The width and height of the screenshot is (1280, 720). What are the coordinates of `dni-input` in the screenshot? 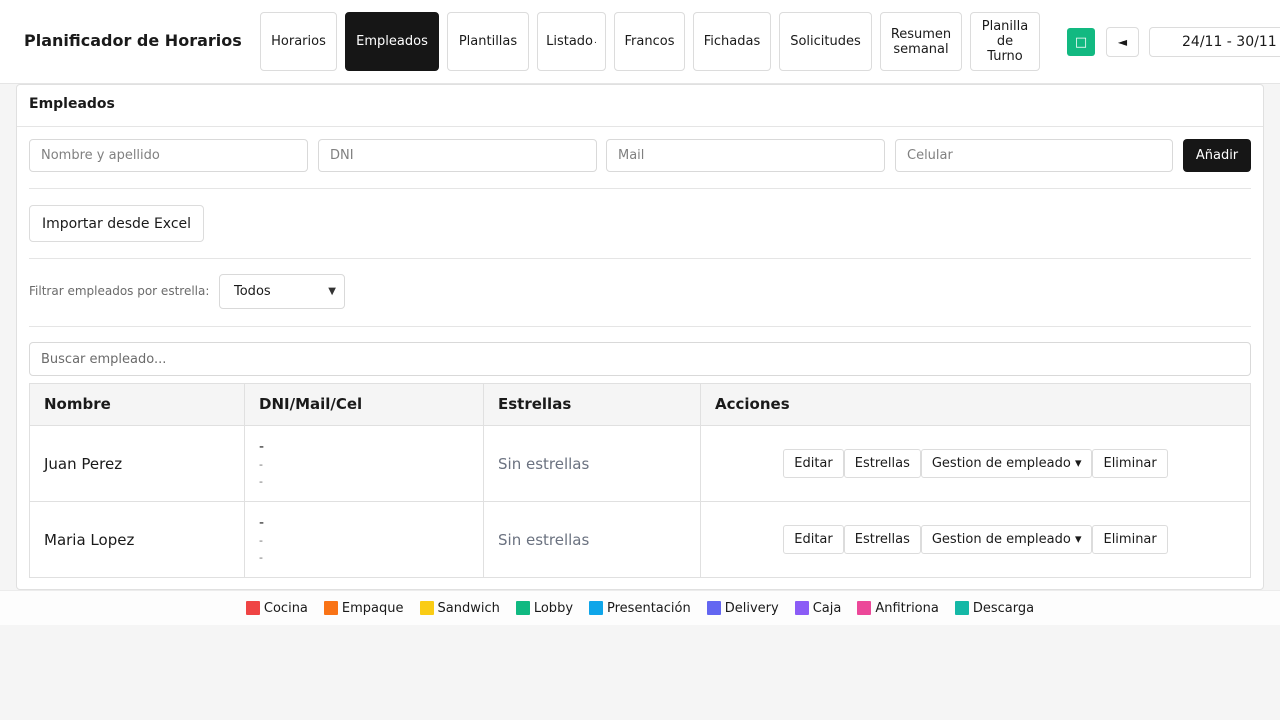 It's located at (457, 155).